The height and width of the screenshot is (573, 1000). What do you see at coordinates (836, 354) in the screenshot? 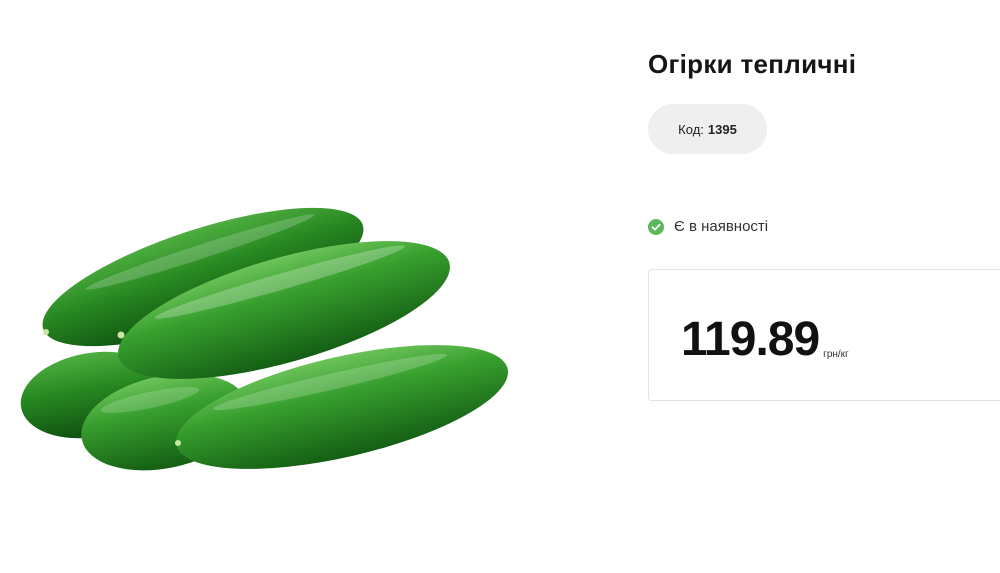
I see `price-unit: грн/кг` at bounding box center [836, 354].